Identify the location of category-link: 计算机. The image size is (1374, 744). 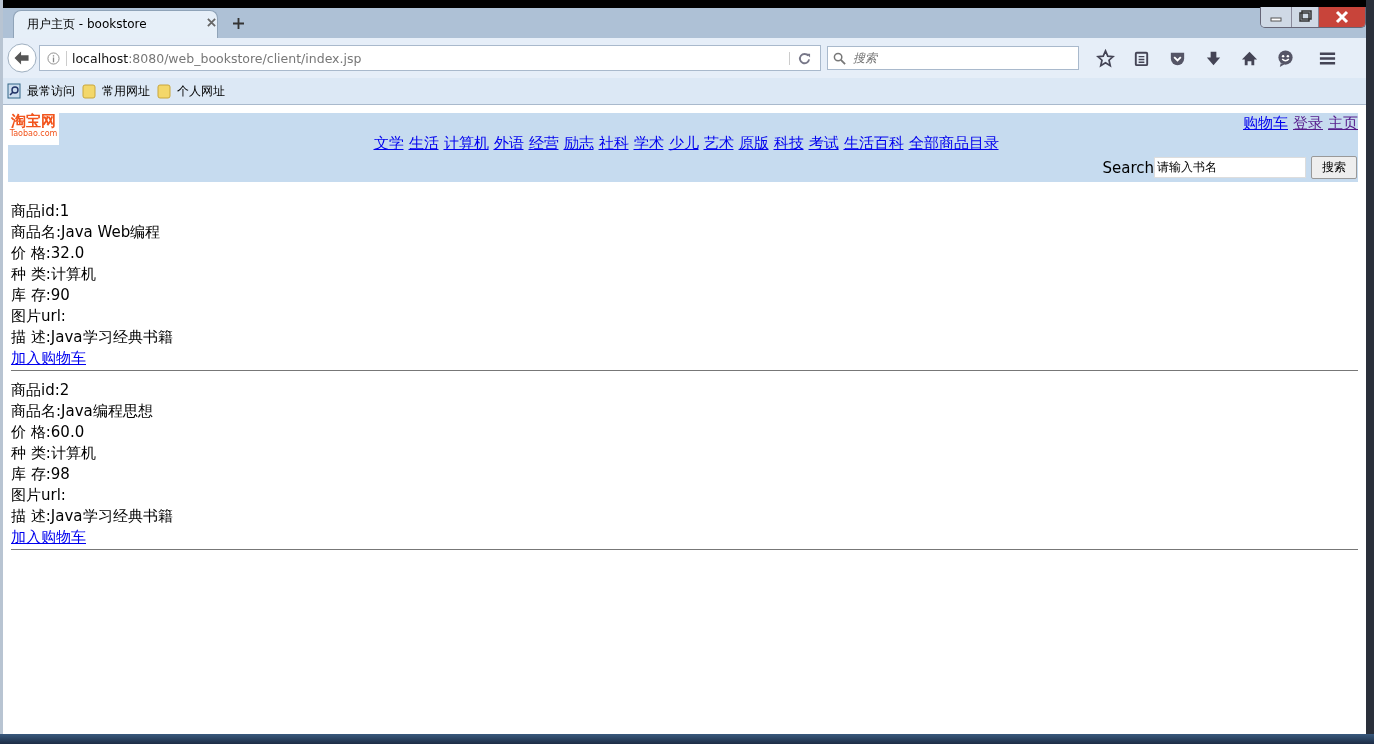
(466, 143).